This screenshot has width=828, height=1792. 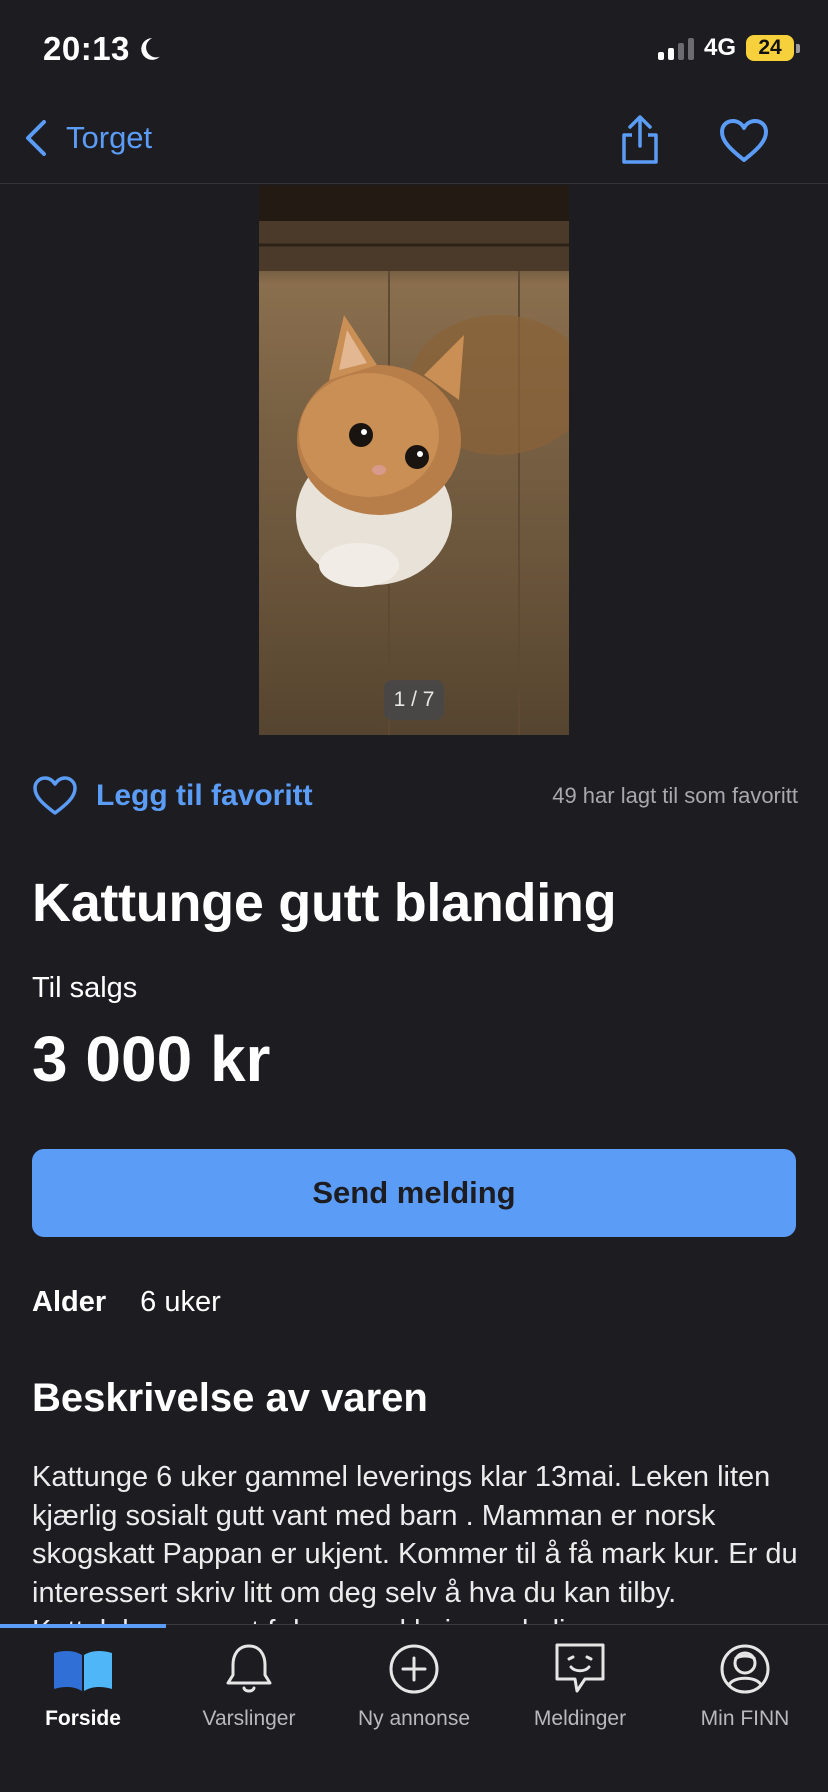 I want to click on share-icon, so click(x=640, y=140).